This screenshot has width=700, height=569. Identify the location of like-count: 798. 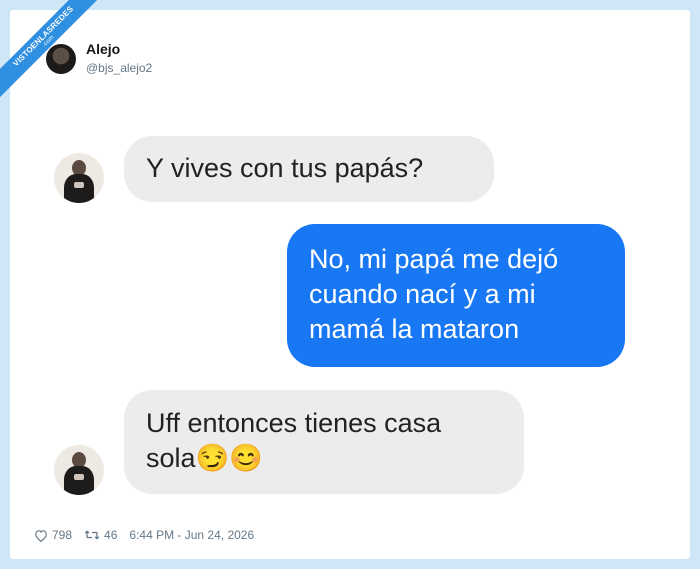
(62, 535).